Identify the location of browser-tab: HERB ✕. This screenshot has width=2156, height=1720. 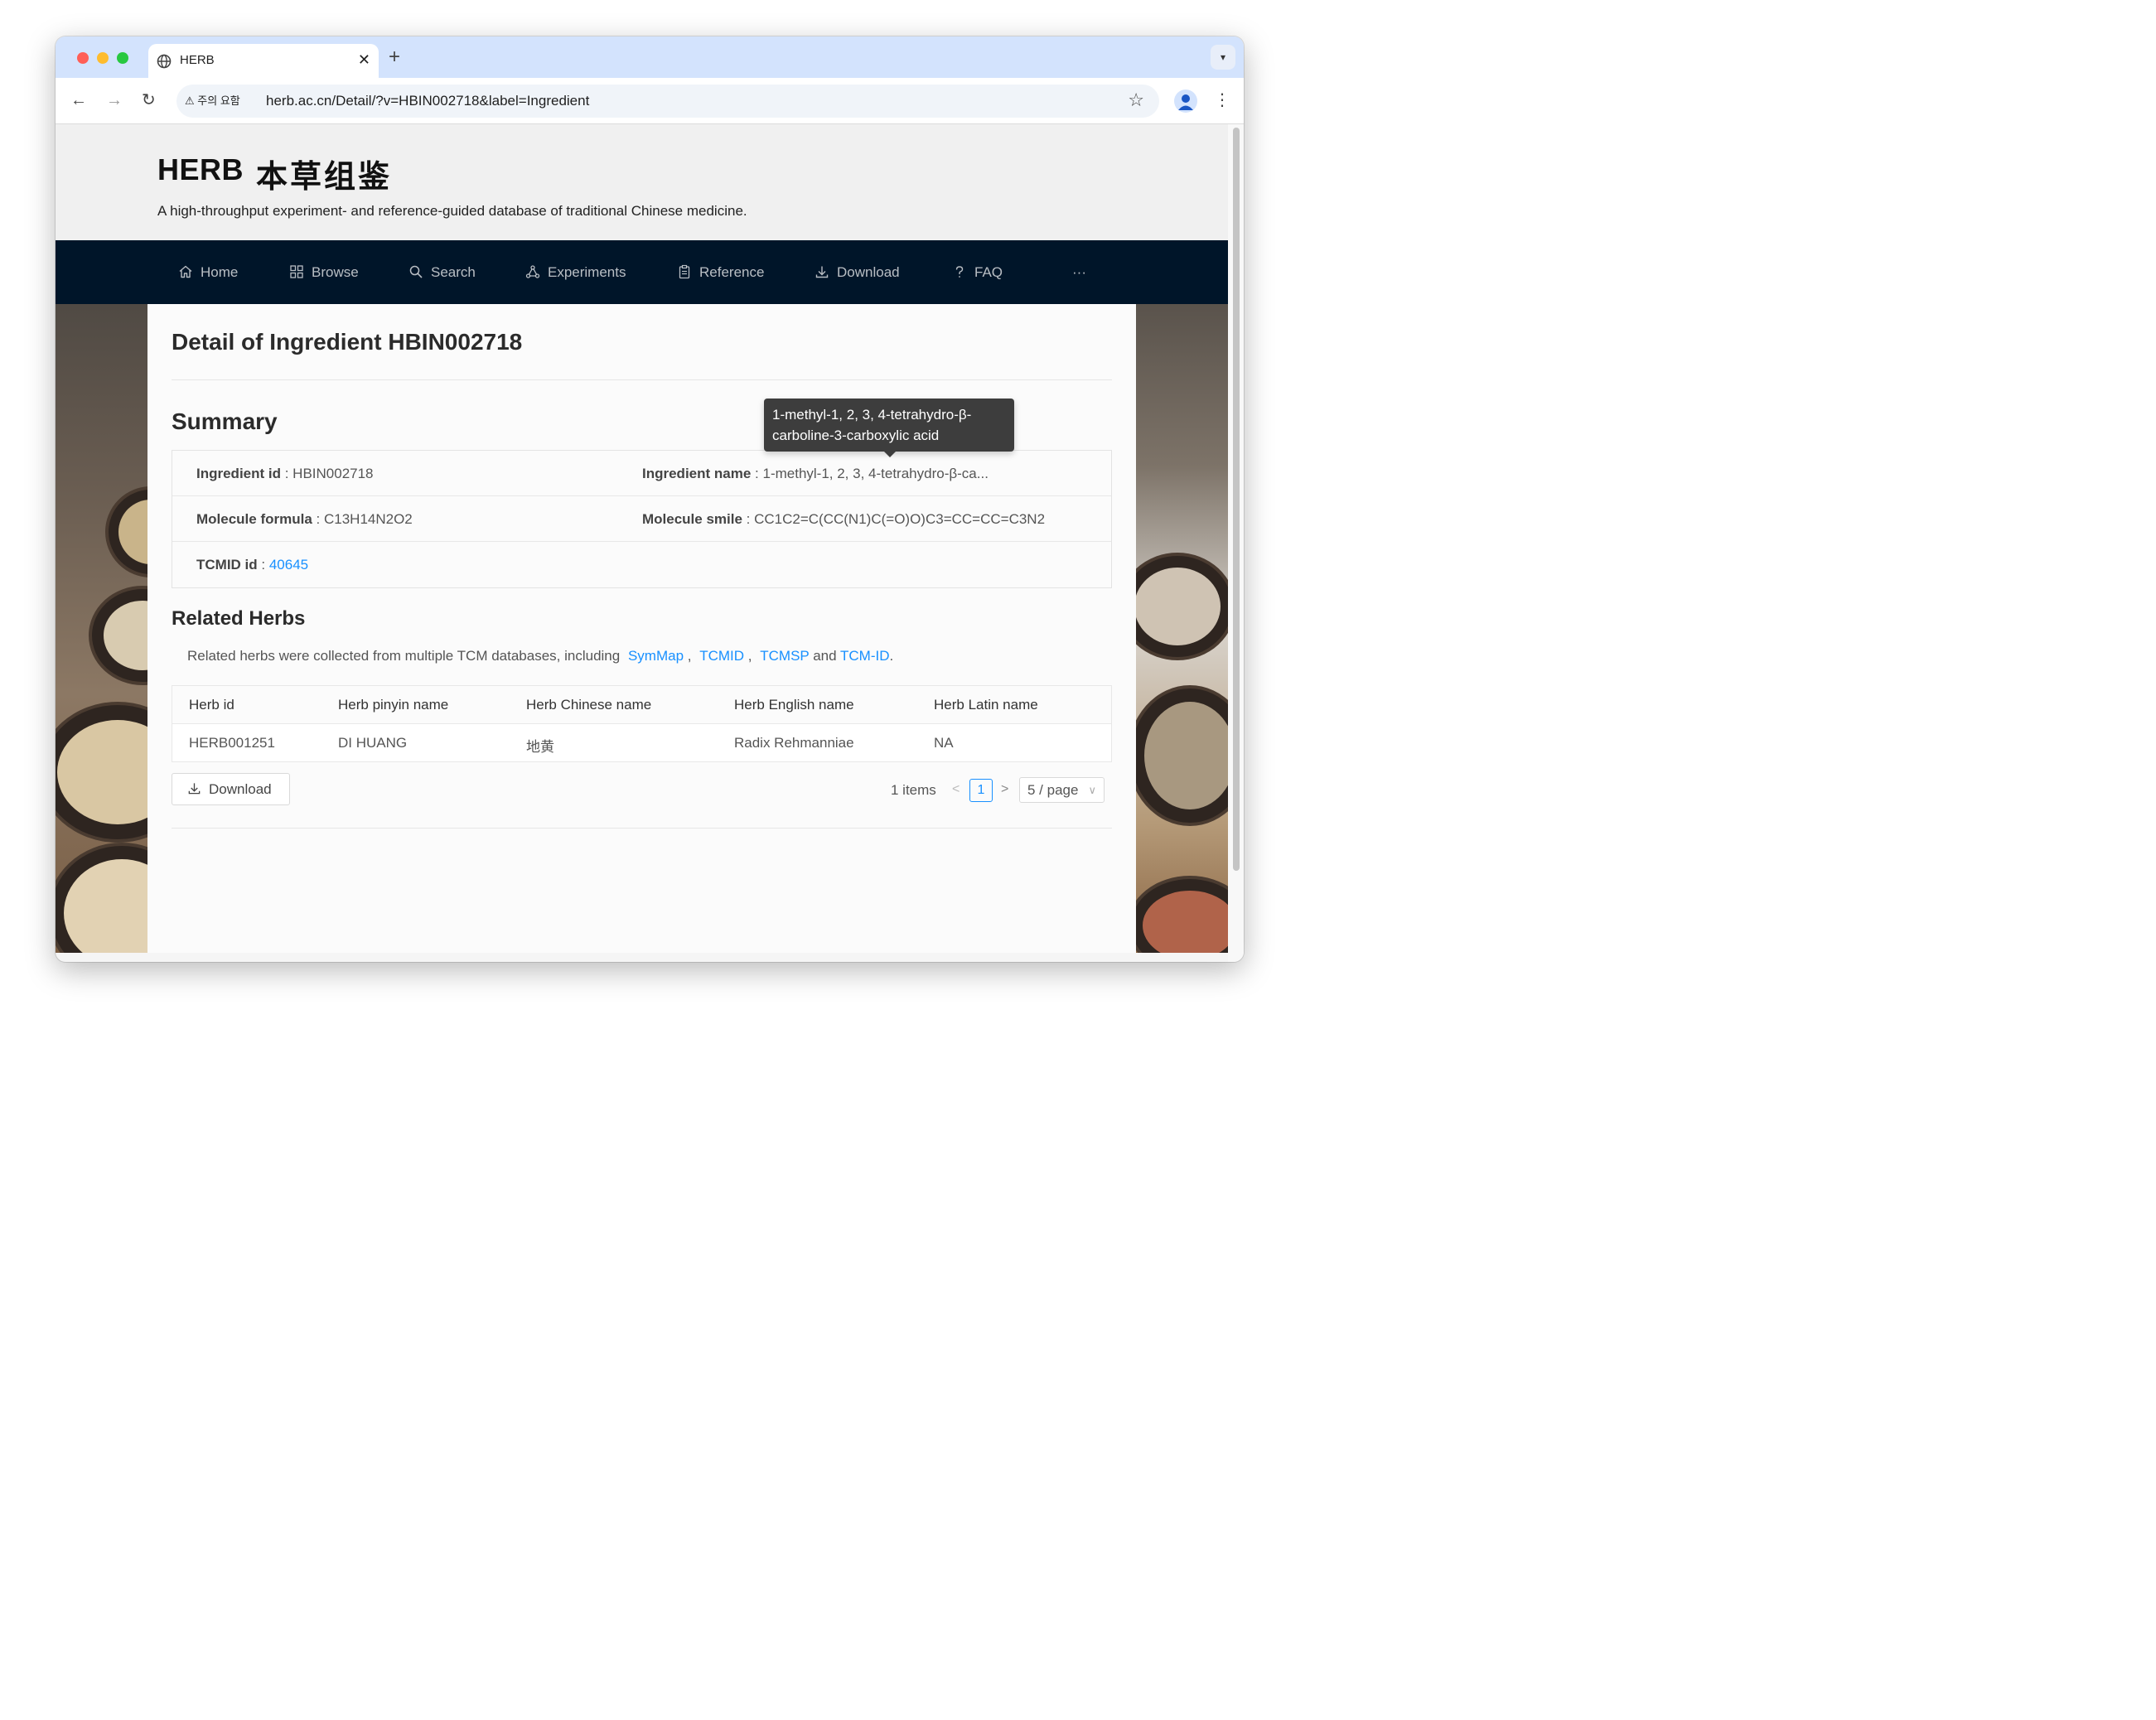
(263, 62).